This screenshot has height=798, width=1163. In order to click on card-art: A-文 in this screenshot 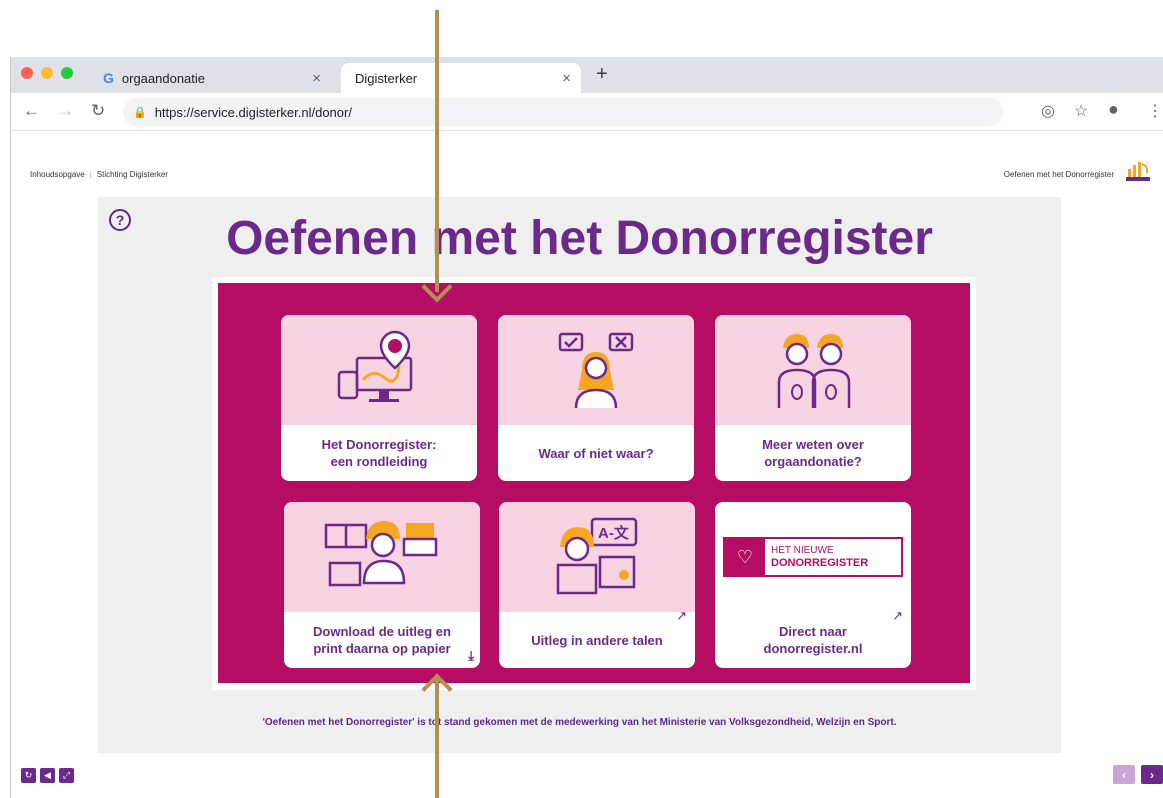, I will do `click(597, 557)`.